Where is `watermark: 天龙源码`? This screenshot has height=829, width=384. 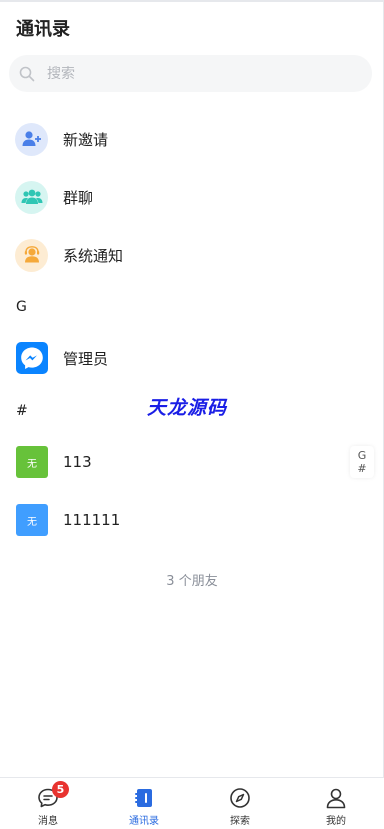
watermark: 天龙源码 is located at coordinates (187, 408).